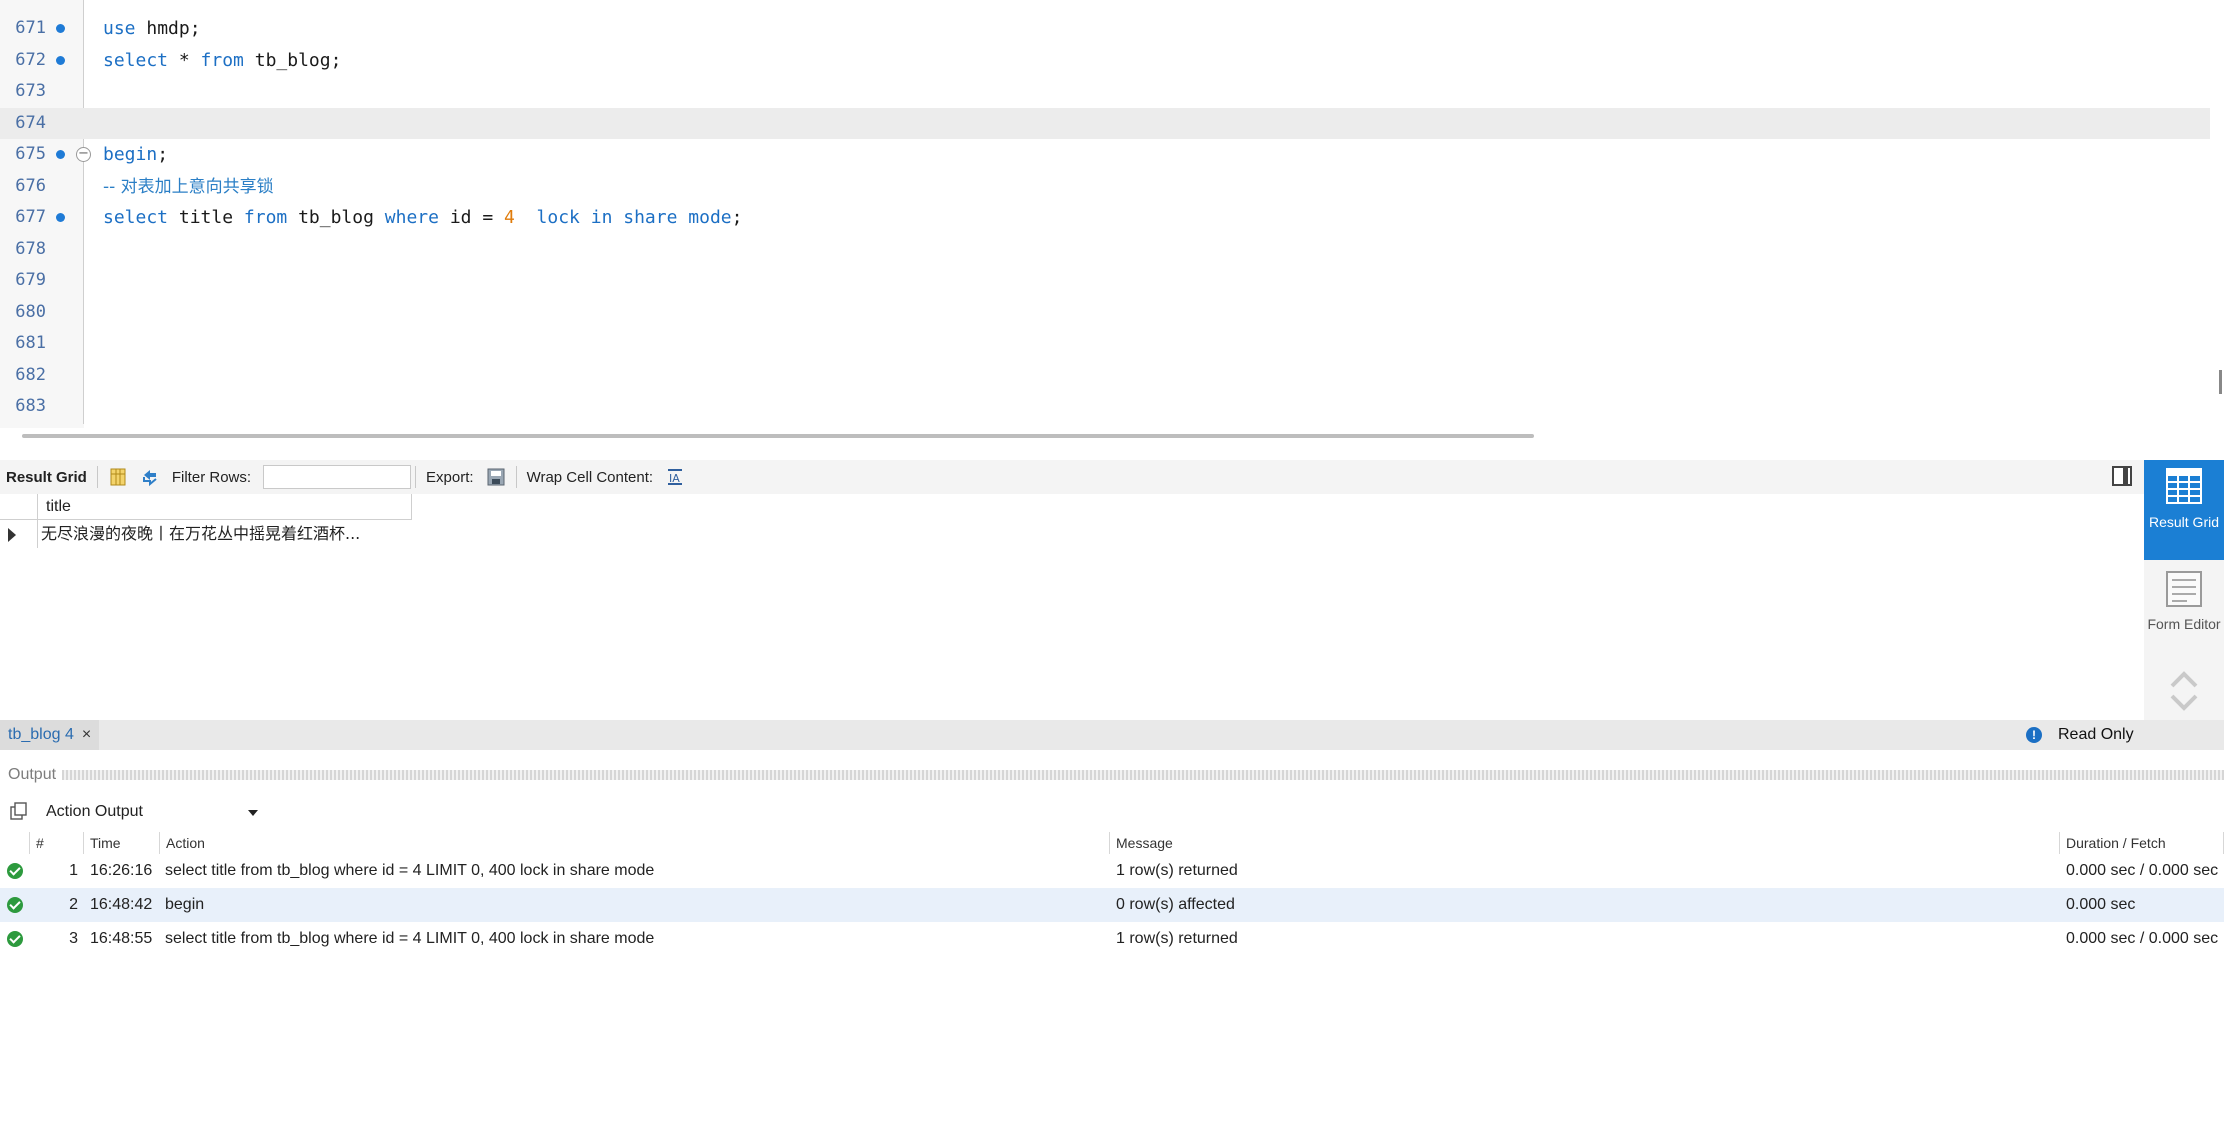 The image size is (2224, 1125). I want to click on editor-horizontal-scrollbar, so click(778, 436).